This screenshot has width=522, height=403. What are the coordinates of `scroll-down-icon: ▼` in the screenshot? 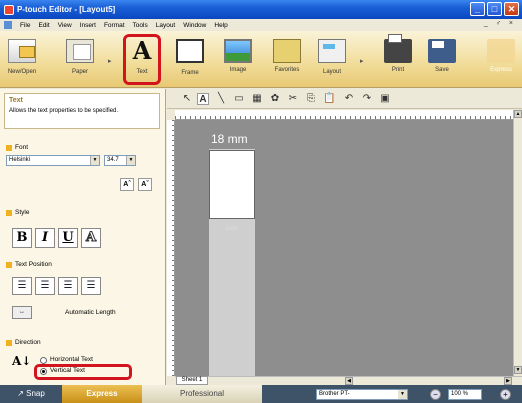 It's located at (518, 370).